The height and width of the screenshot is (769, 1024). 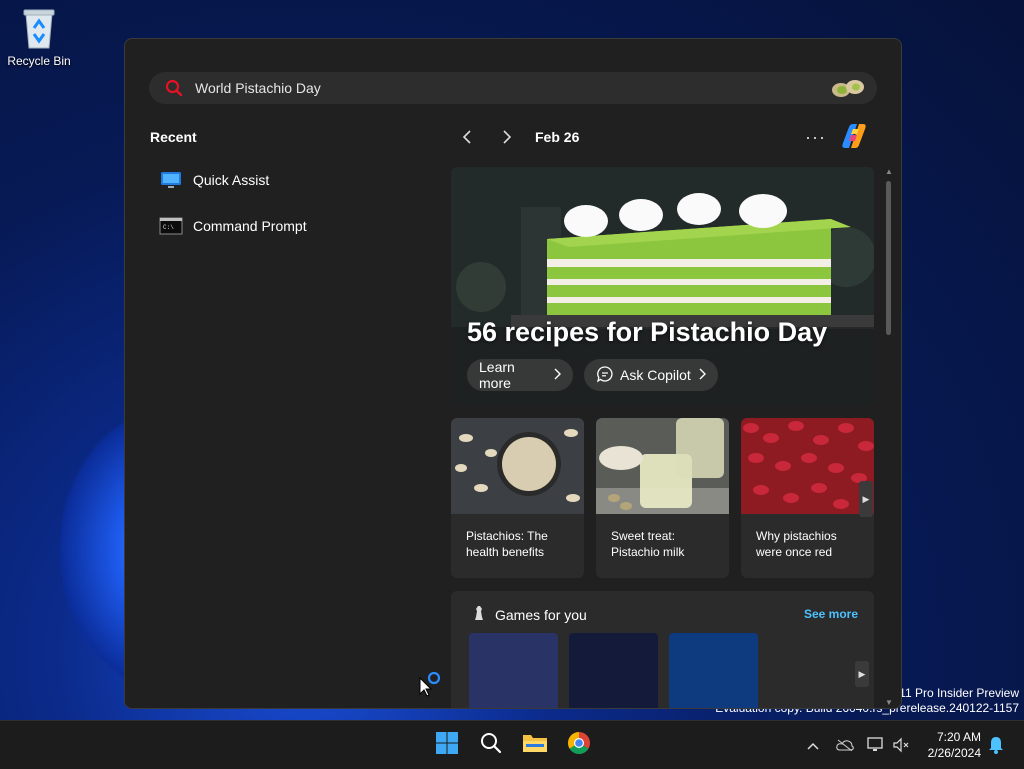 I want to click on search-input, so click(x=495, y=88).